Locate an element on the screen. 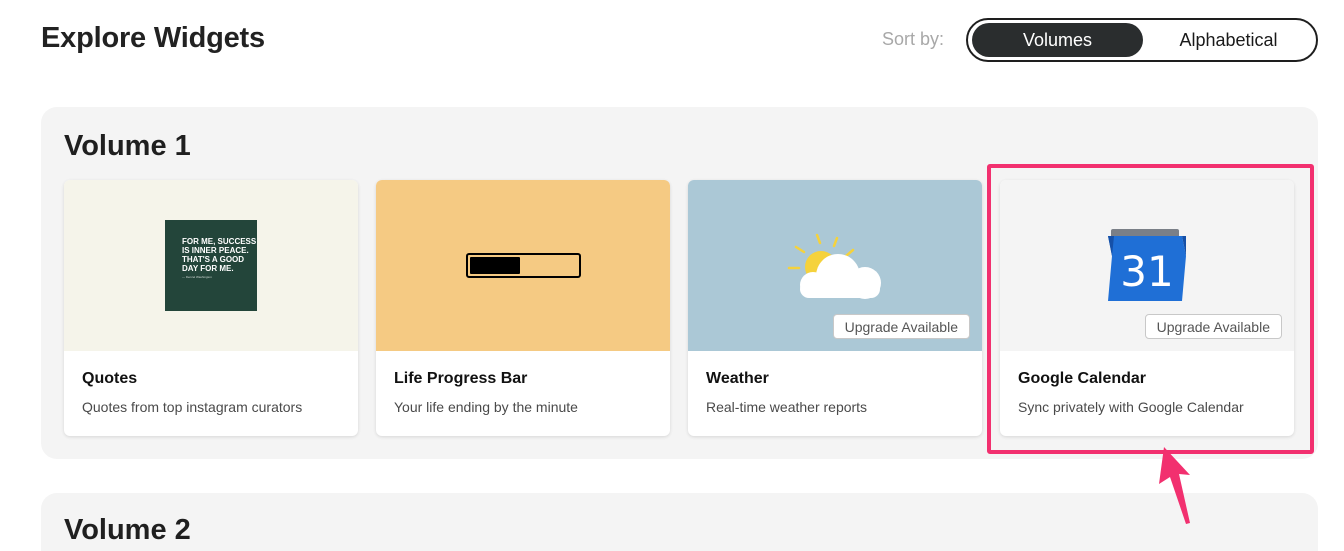 The height and width of the screenshot is (551, 1344). sort-toggle: Volumes Alphabetical is located at coordinates (1142, 40).